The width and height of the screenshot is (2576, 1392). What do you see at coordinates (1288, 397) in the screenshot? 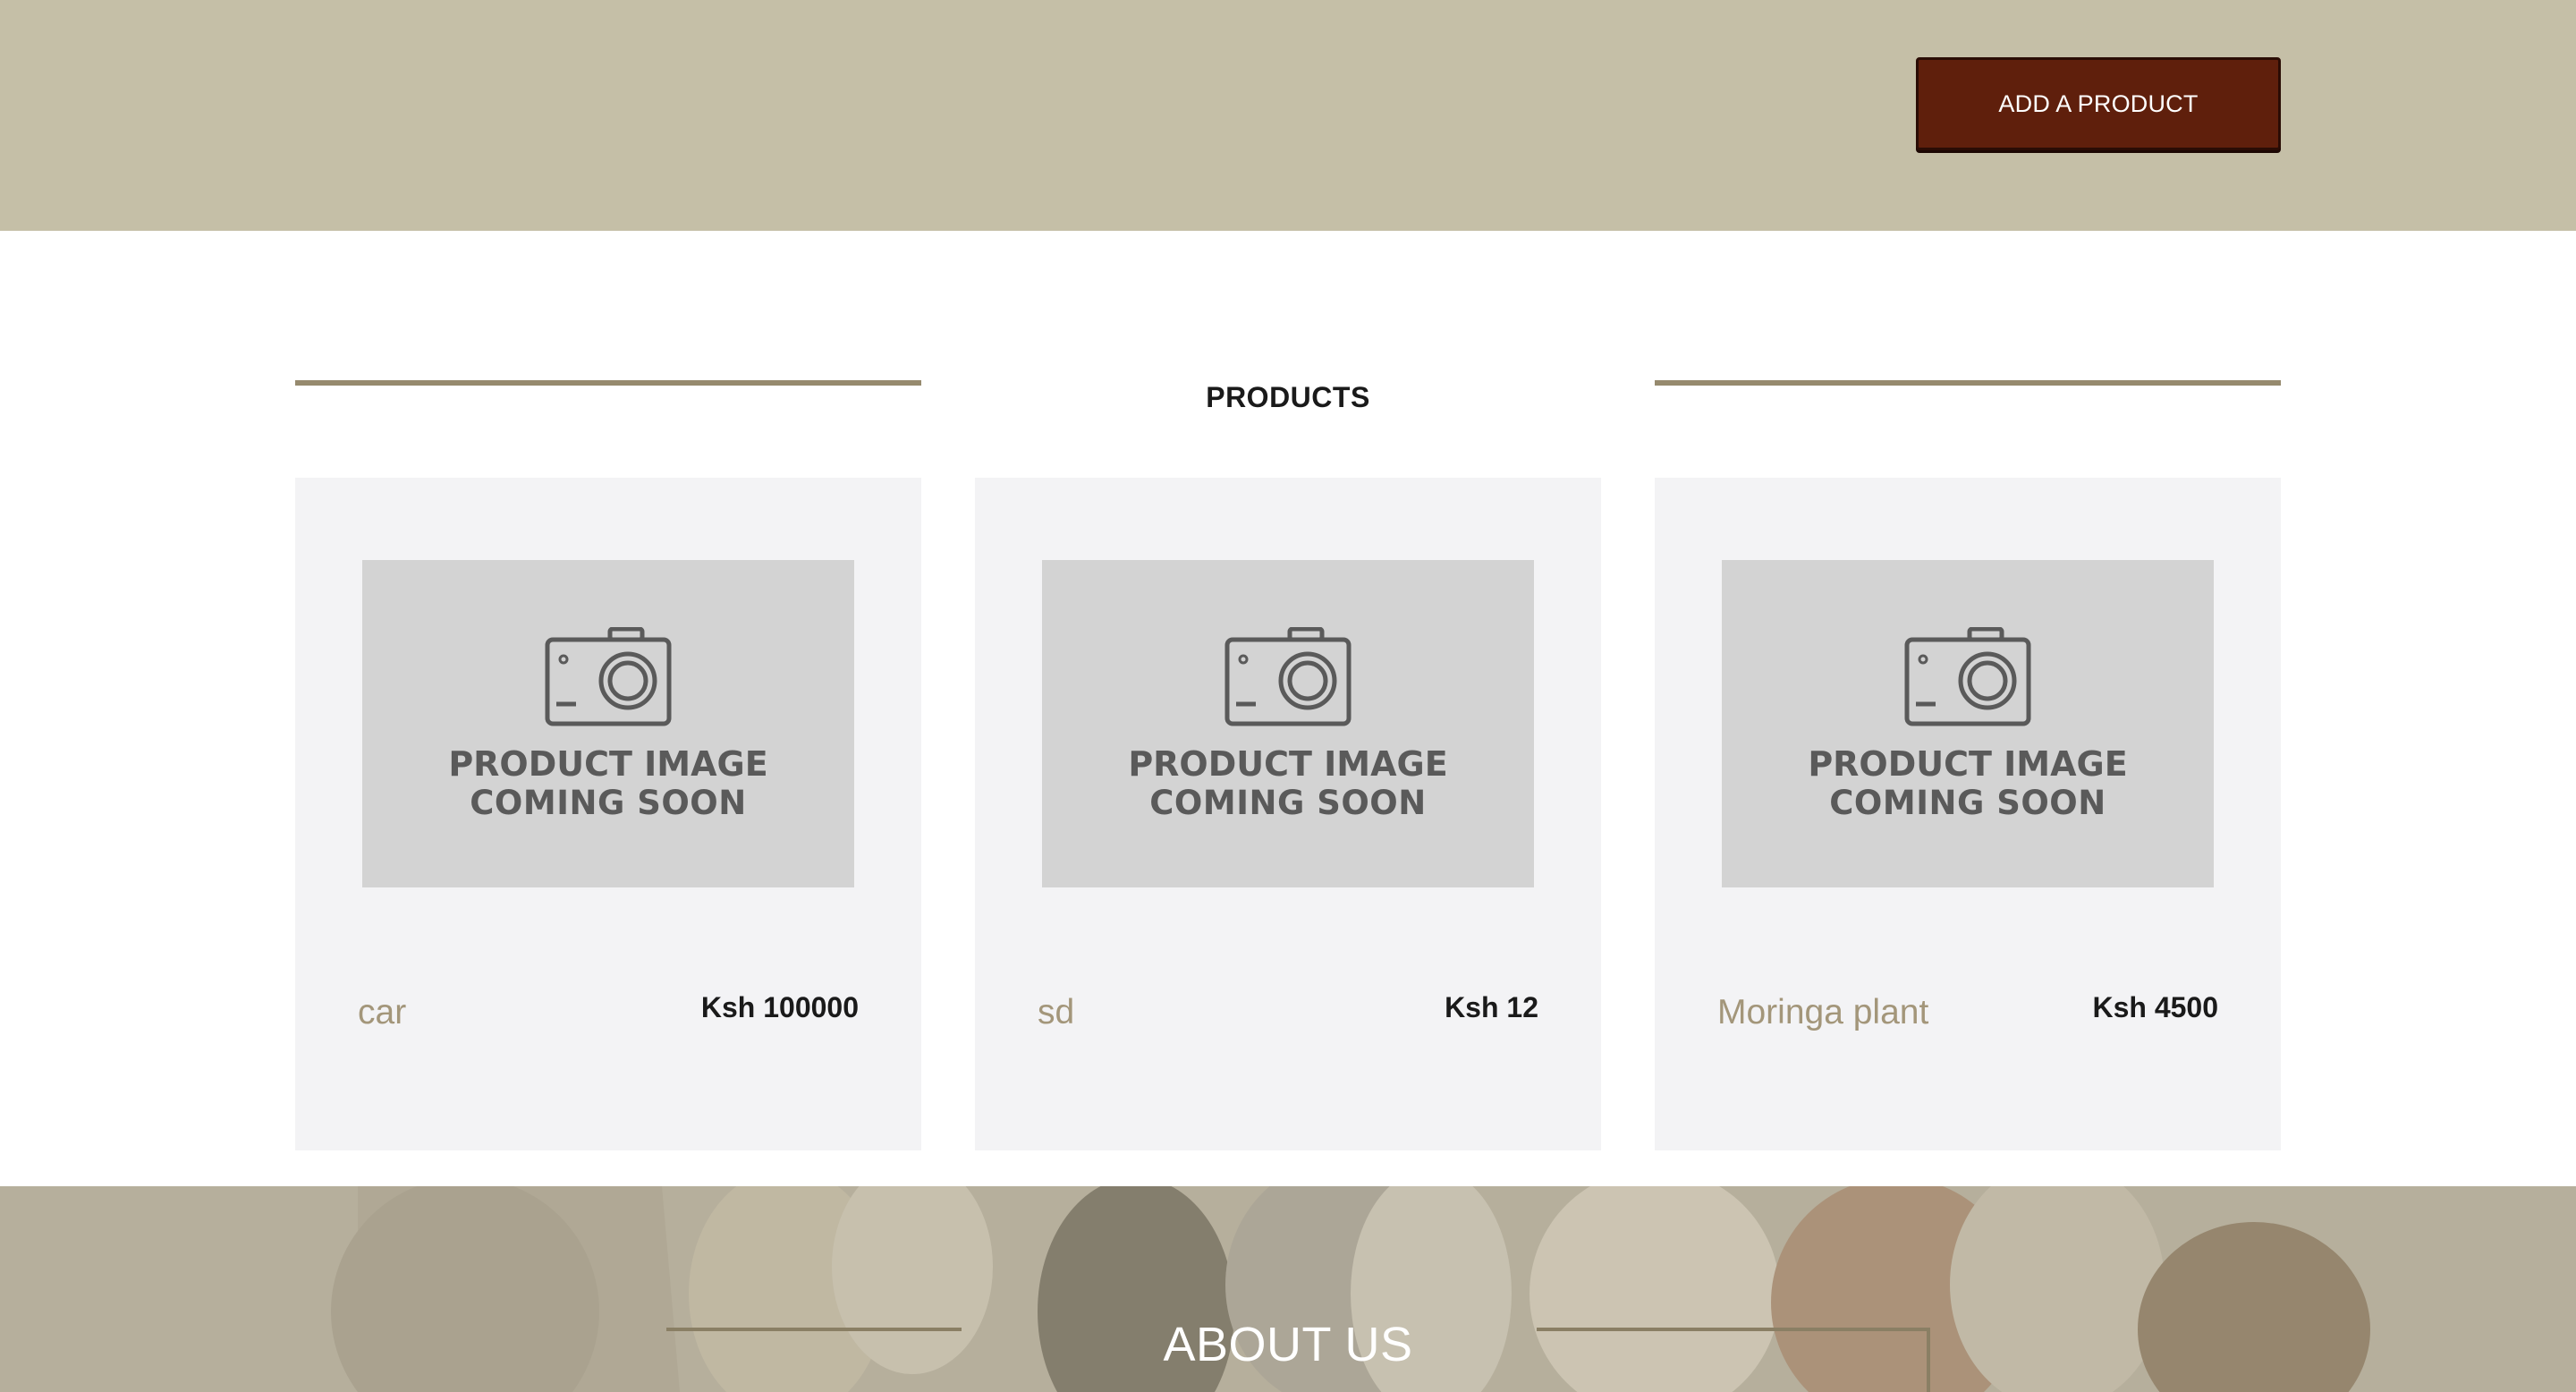
I see `products-heading: PRODUCTS` at bounding box center [1288, 397].